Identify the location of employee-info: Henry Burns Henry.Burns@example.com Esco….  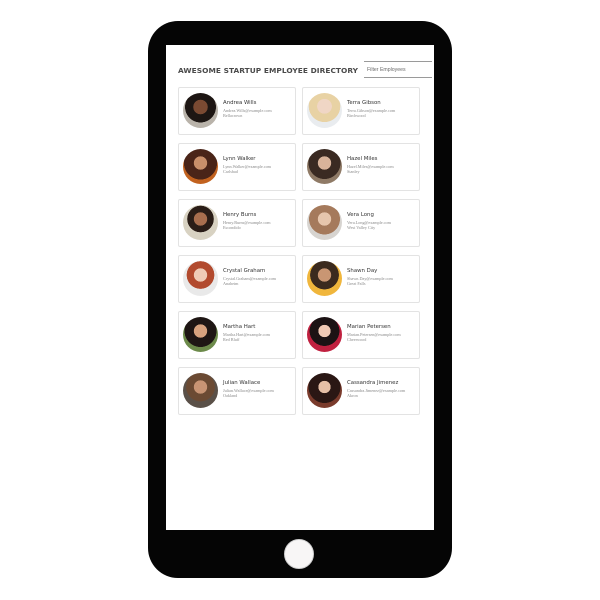
(259, 221).